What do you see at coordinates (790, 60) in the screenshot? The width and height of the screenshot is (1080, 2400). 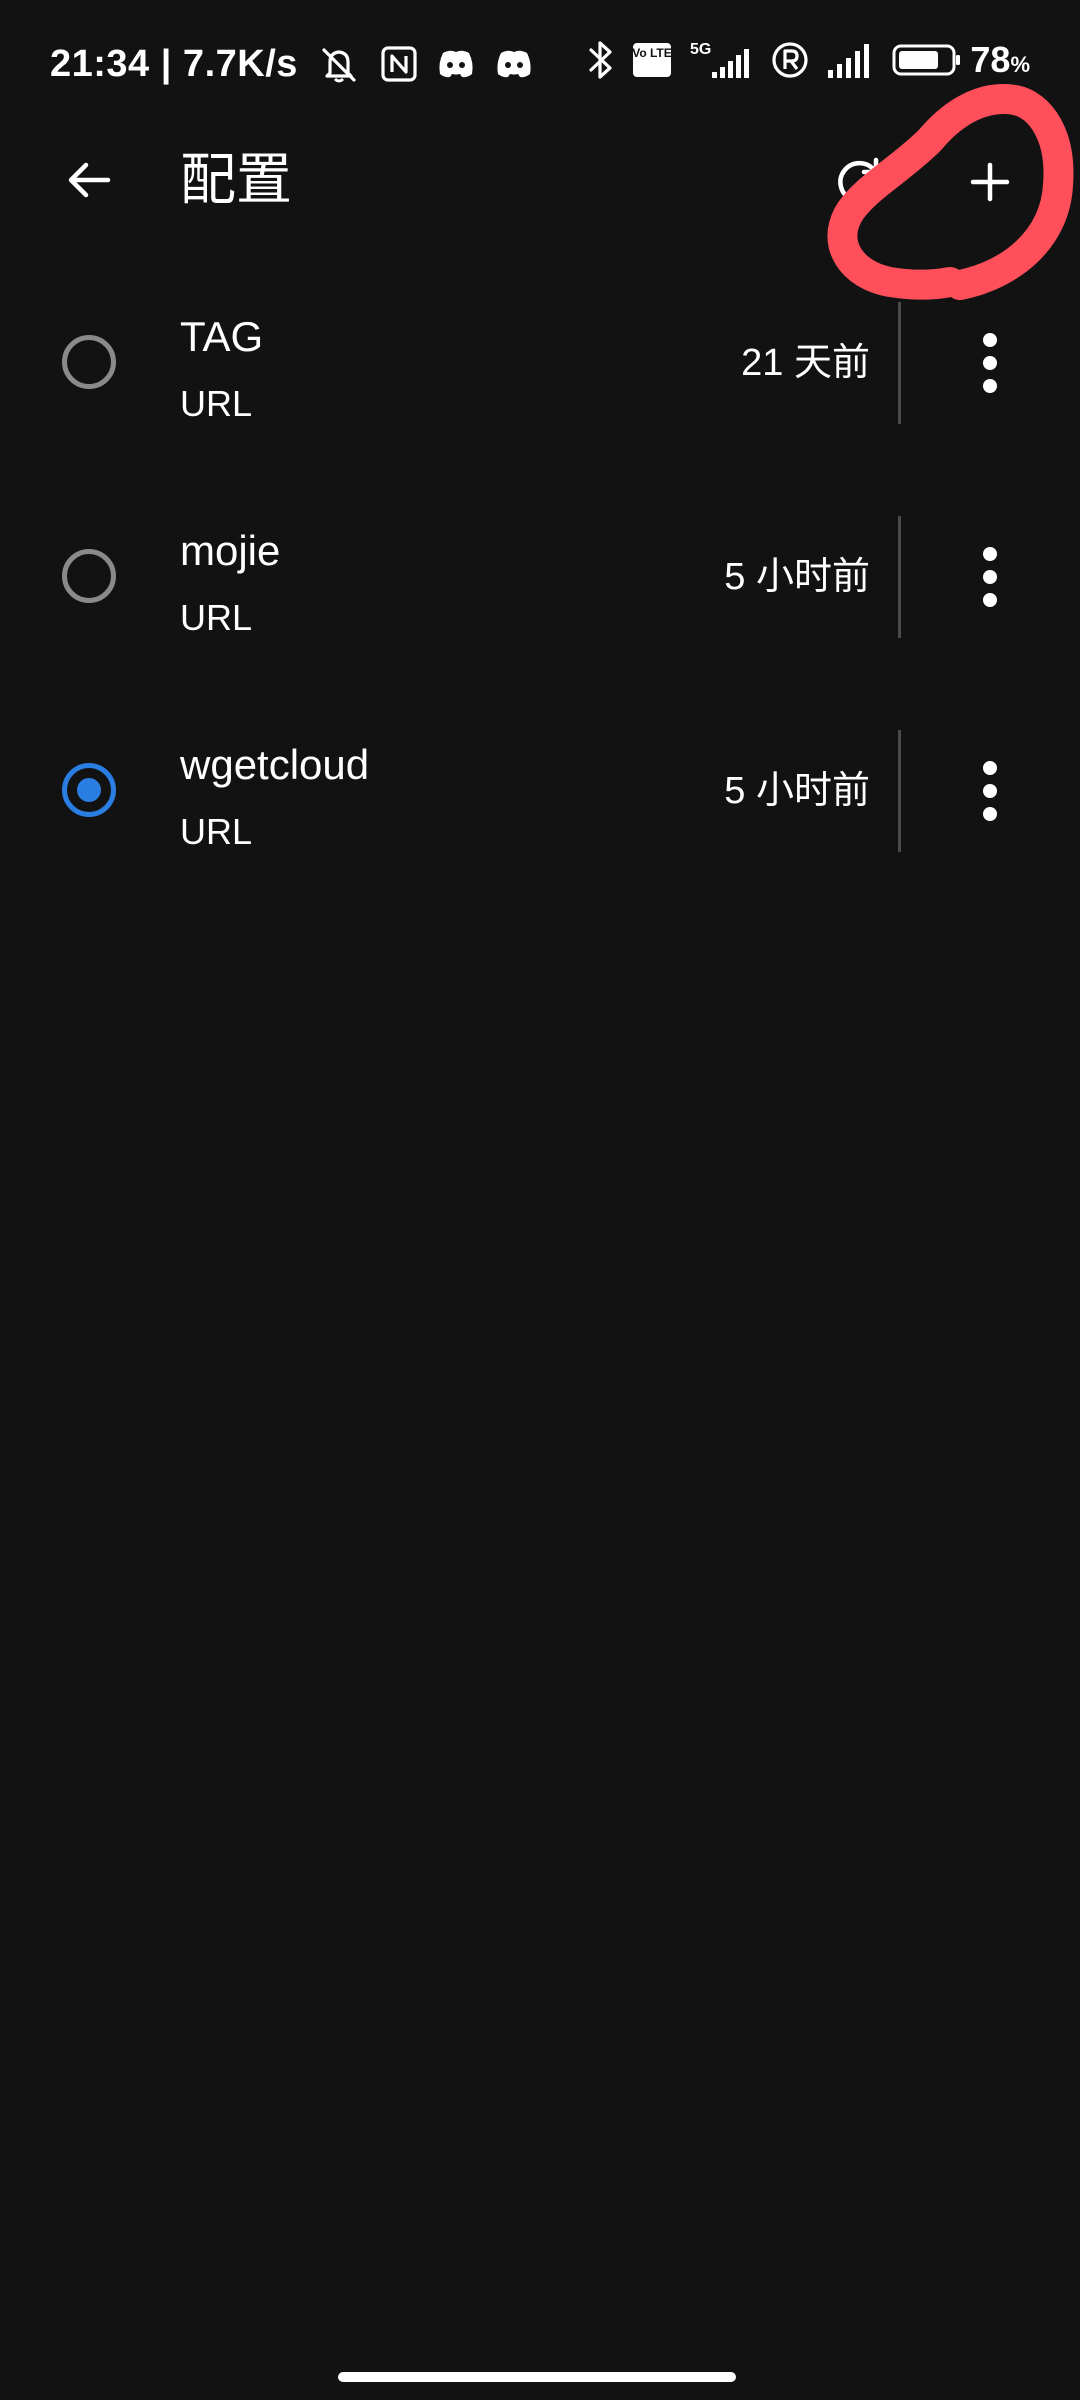 I see `registered-icon` at bounding box center [790, 60].